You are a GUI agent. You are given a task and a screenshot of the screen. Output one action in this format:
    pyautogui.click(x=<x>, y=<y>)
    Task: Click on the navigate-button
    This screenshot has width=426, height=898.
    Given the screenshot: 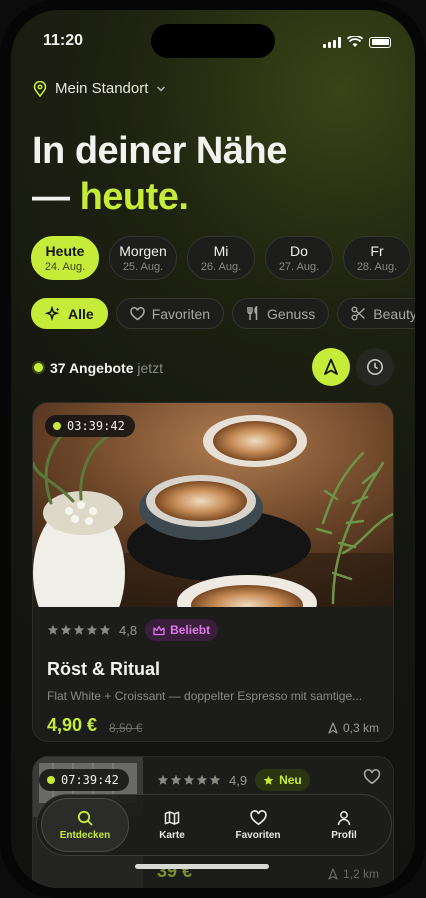 What is the action you would take?
    pyautogui.click(x=331, y=367)
    